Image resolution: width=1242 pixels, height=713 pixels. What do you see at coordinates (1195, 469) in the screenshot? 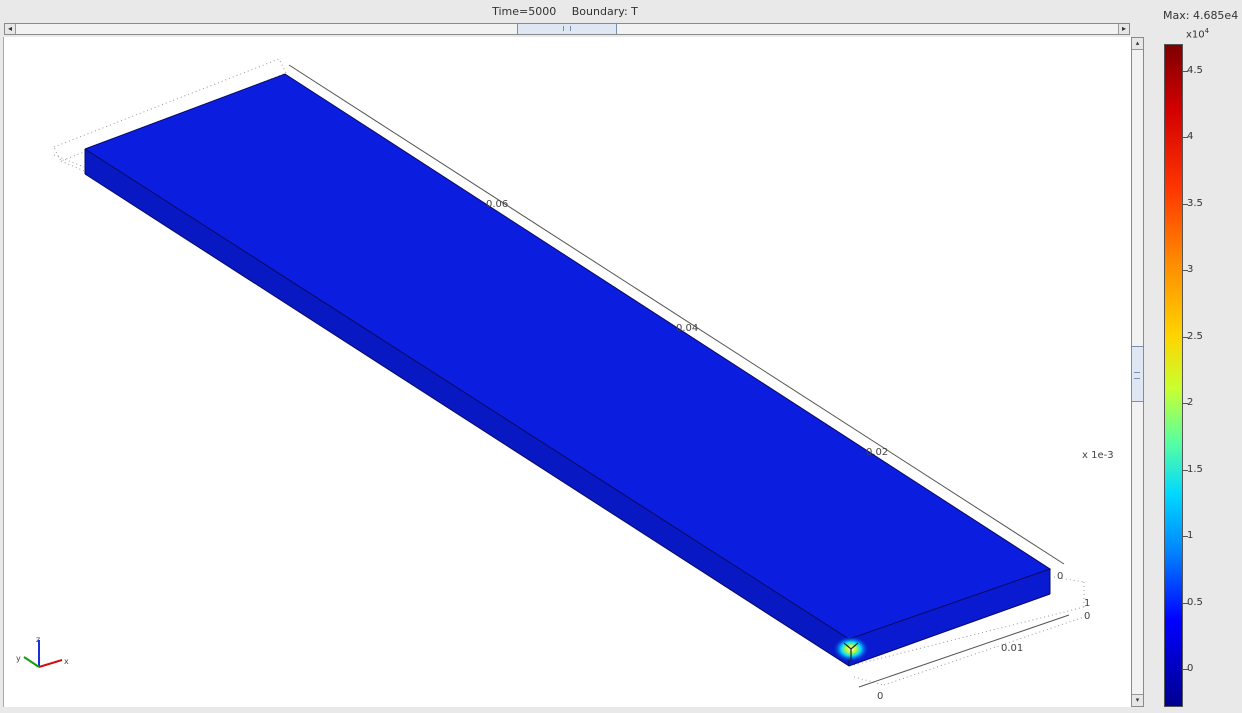
I see `colorbar-tick-label: 1.5` at bounding box center [1195, 469].